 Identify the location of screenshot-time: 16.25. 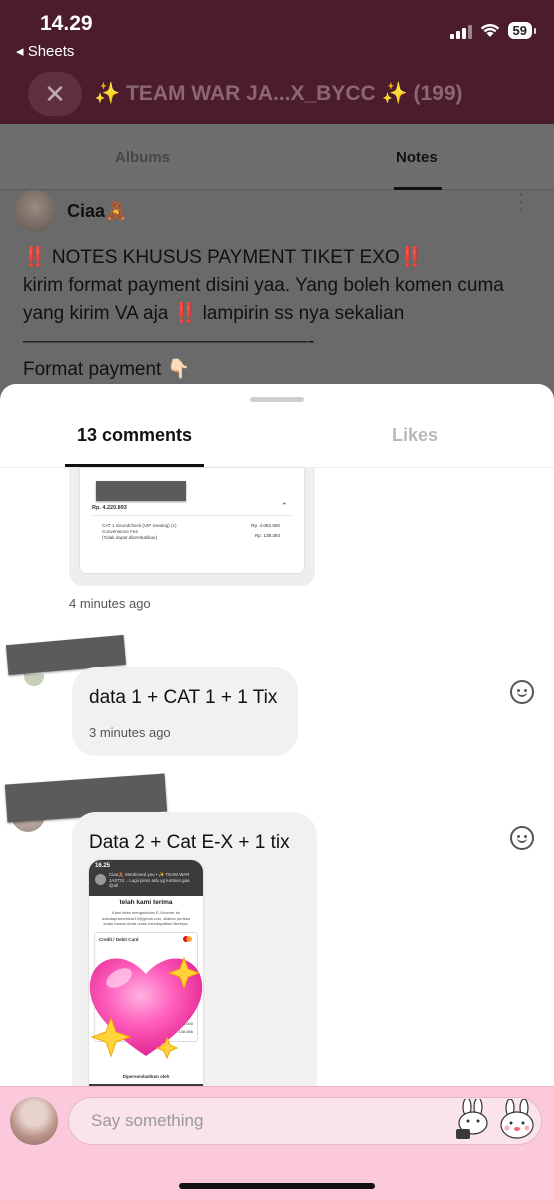
(103, 866).